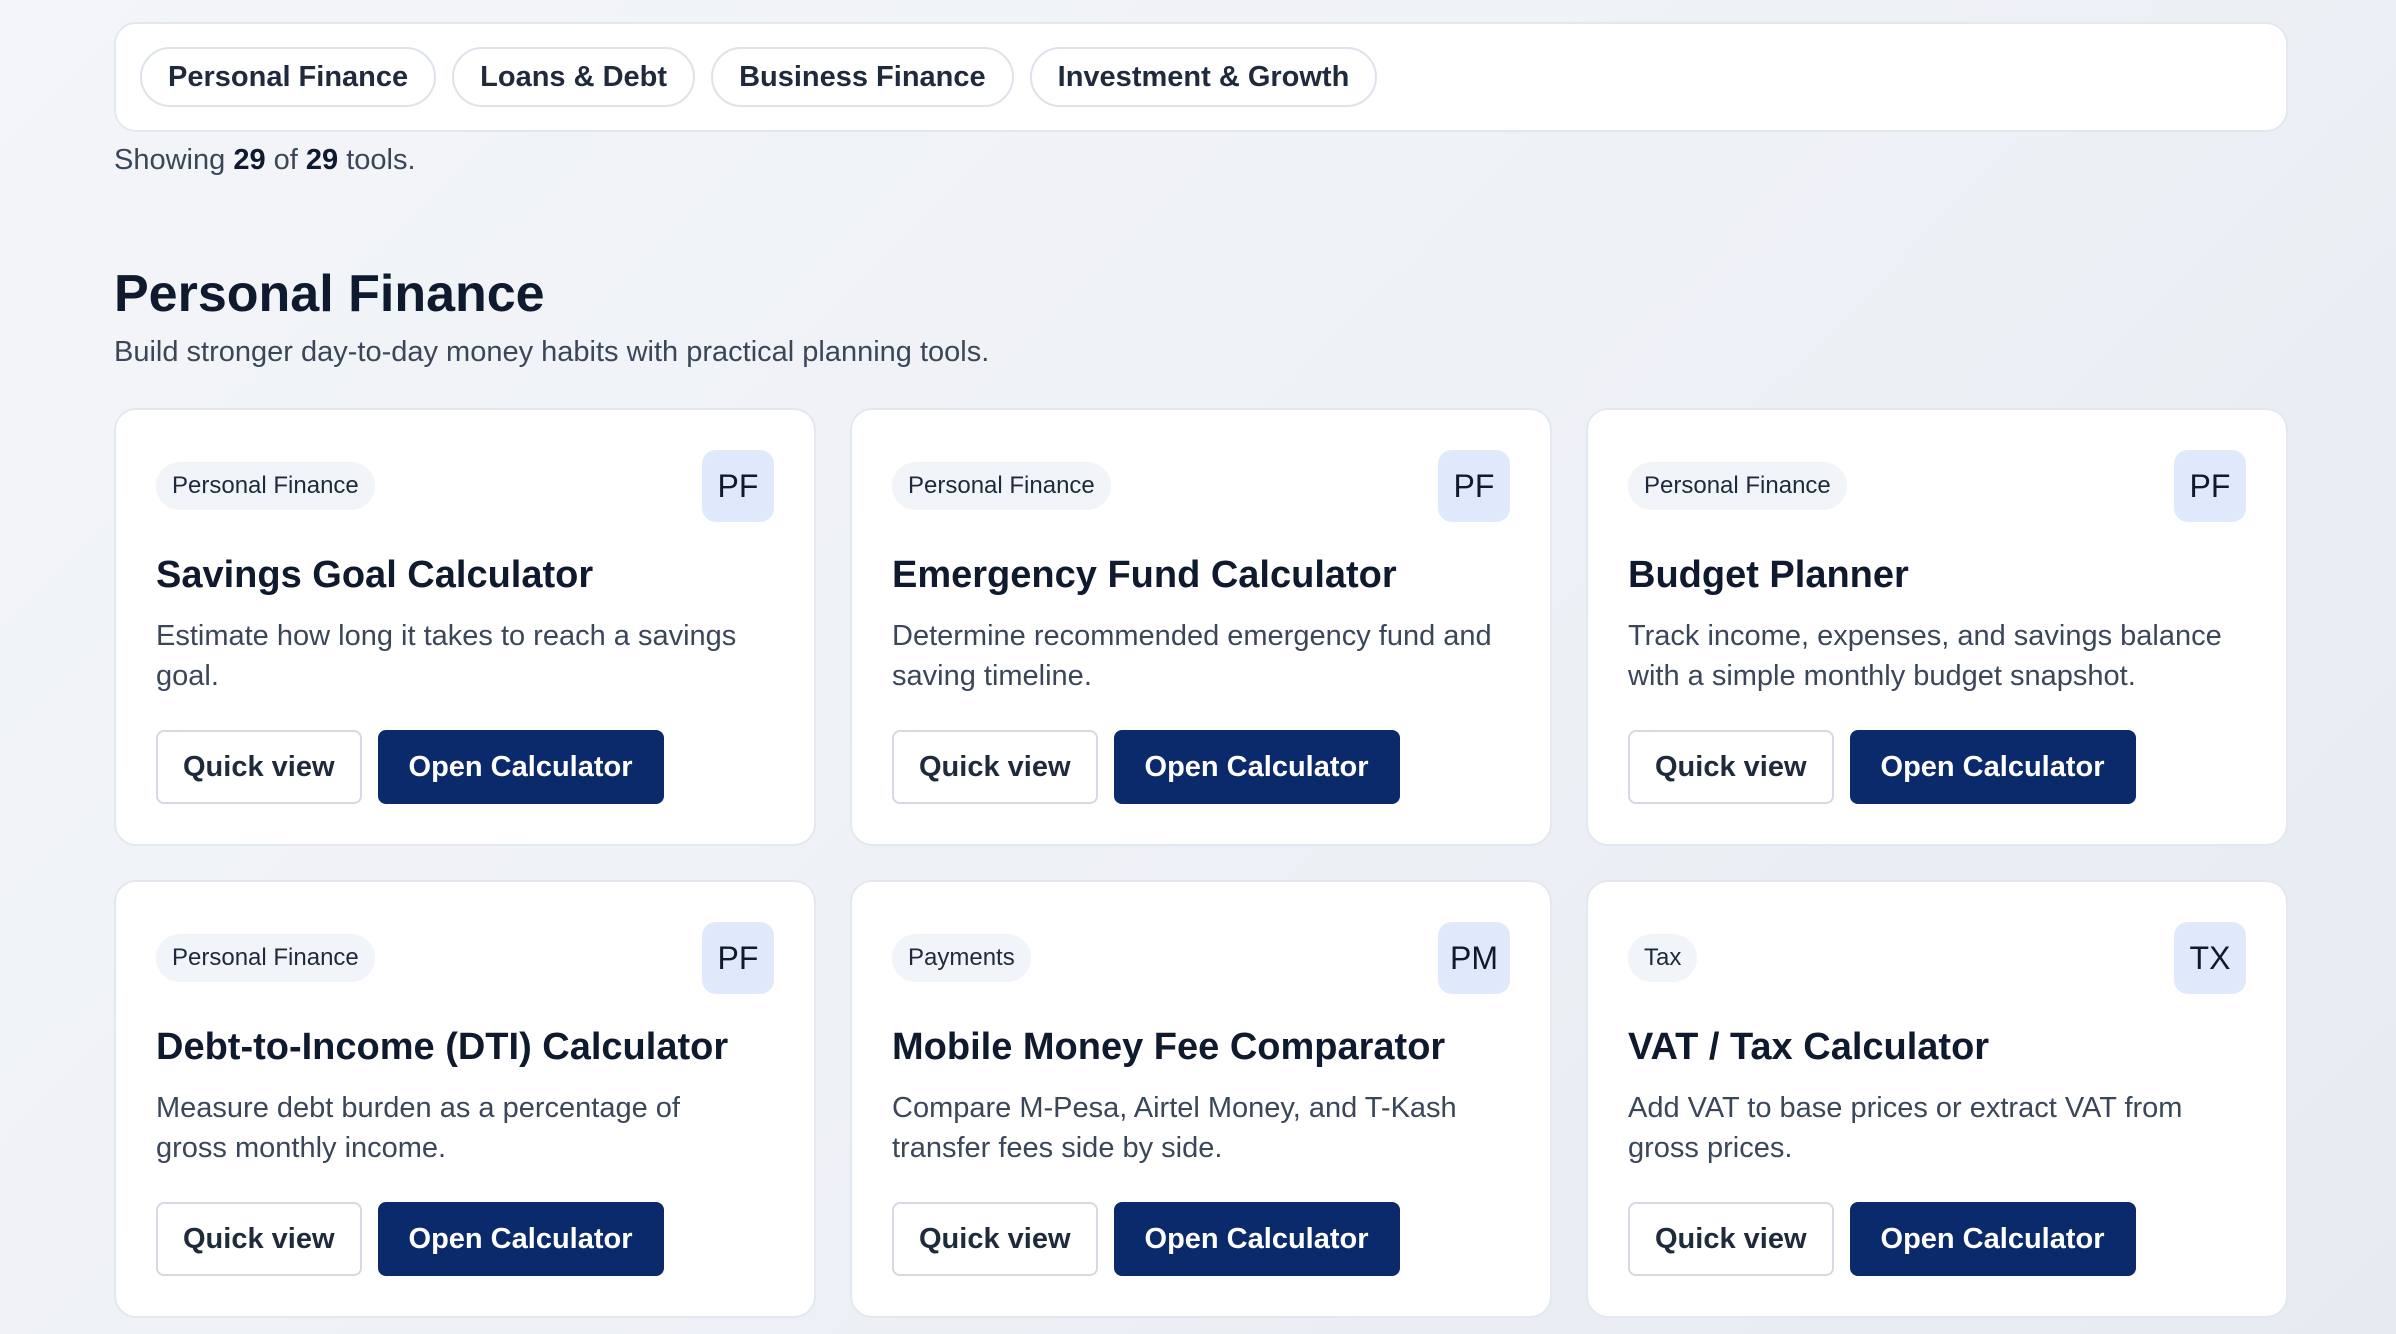  I want to click on results-count: Showing 29 of 29 tools., so click(265, 160).